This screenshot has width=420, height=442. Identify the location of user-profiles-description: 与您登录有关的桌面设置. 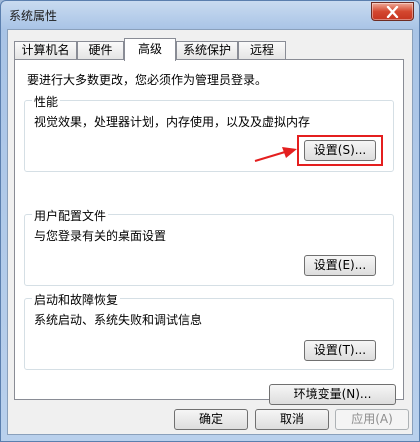
(100, 236).